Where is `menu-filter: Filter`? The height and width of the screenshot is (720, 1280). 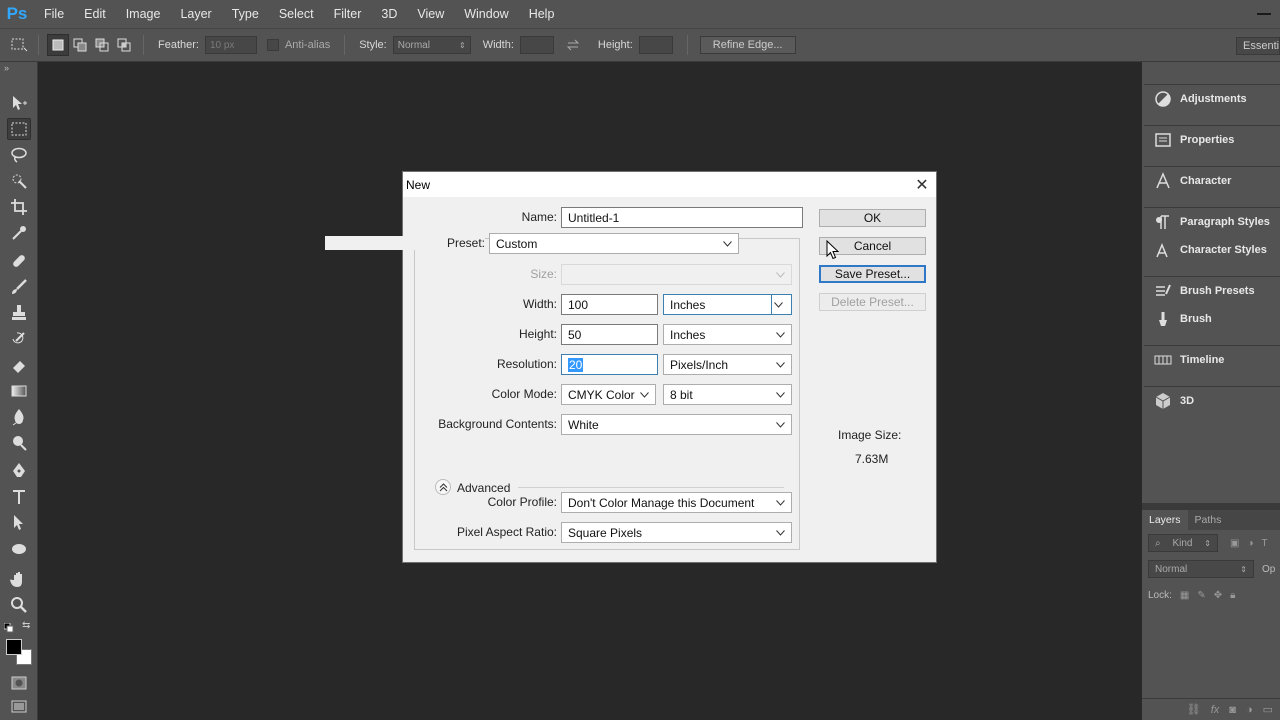
menu-filter: Filter is located at coordinates (348, 14).